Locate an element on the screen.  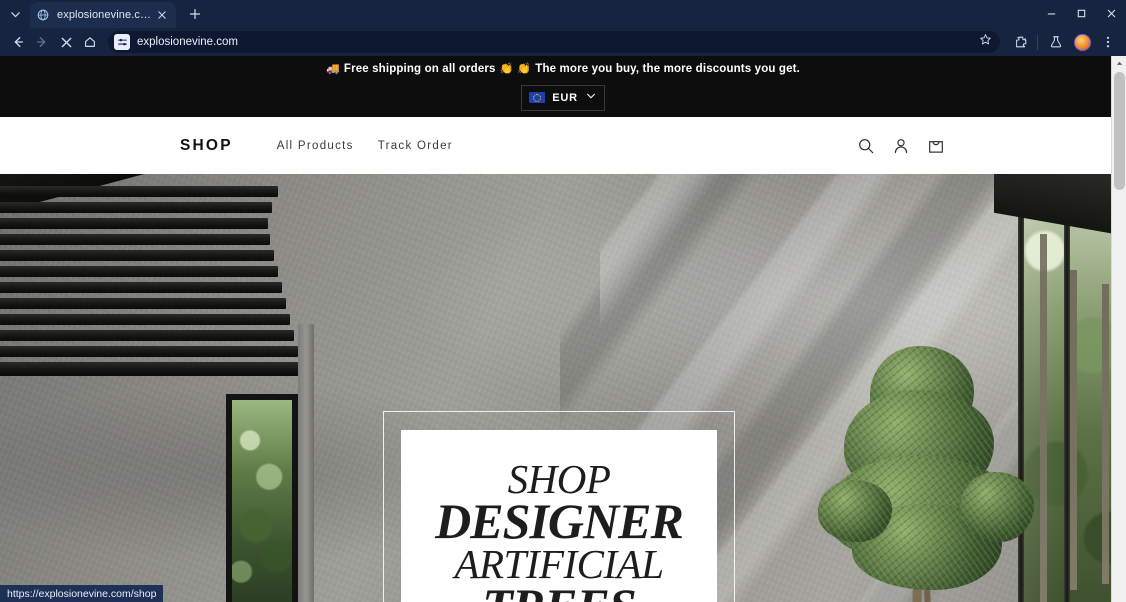
hero-heading-line-2: DESIGNER is located at coordinates (559, 521).